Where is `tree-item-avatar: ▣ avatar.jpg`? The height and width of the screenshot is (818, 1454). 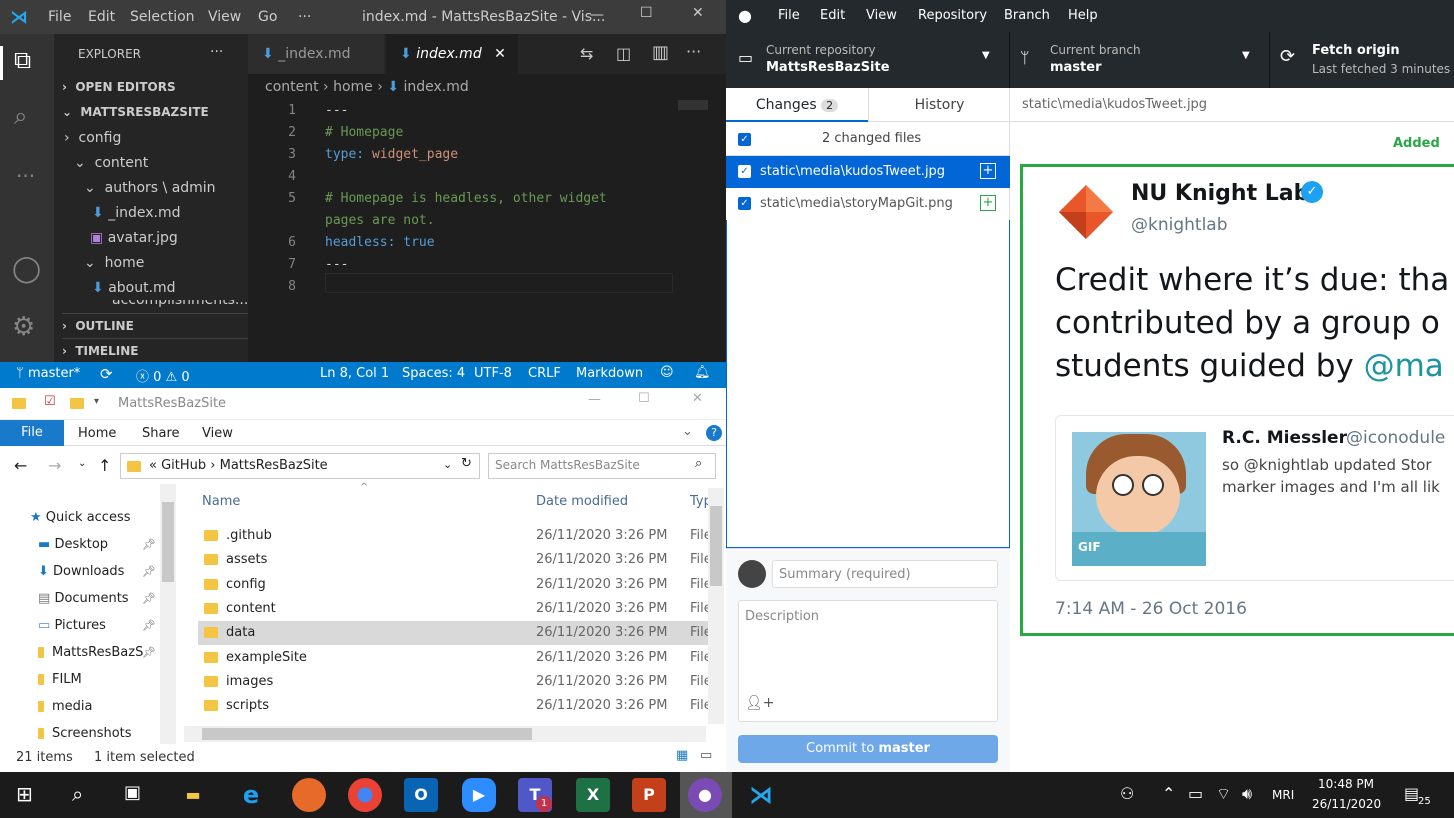
tree-item-avatar: ▣ avatar.jpg is located at coordinates (134, 238).